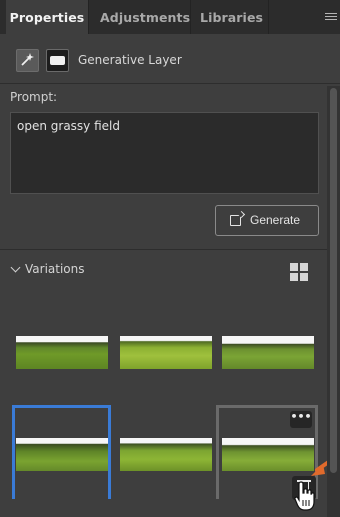 This screenshot has width=340, height=517. Describe the element at coordinates (163, 249) in the screenshot. I see `section-divider` at that location.